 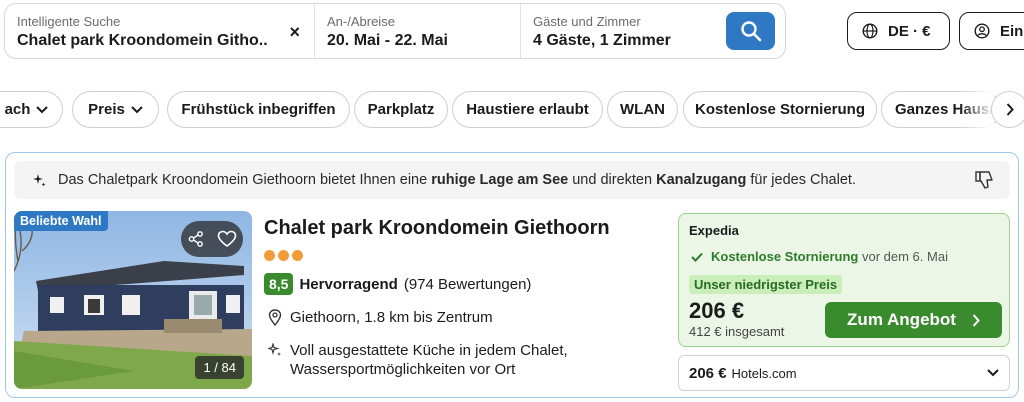 I want to click on filter-chip-label: Haustiere erlaubt, so click(x=527, y=109).